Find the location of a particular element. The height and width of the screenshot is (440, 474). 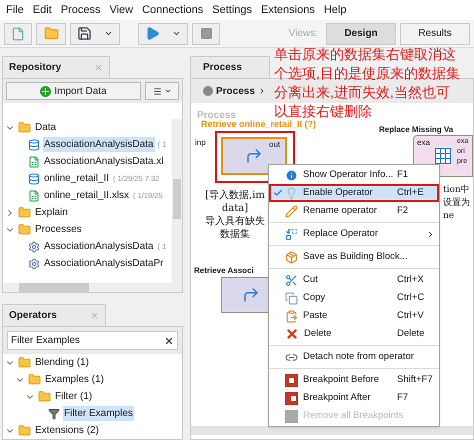

view-tab: Design is located at coordinates (361, 33).